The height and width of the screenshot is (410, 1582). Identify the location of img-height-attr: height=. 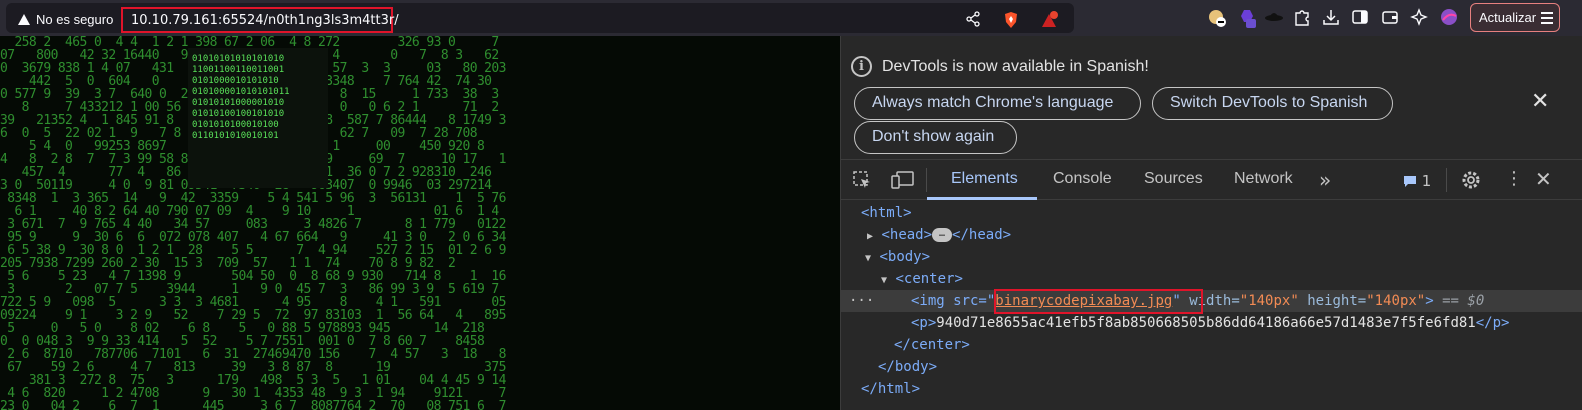
(1337, 301).